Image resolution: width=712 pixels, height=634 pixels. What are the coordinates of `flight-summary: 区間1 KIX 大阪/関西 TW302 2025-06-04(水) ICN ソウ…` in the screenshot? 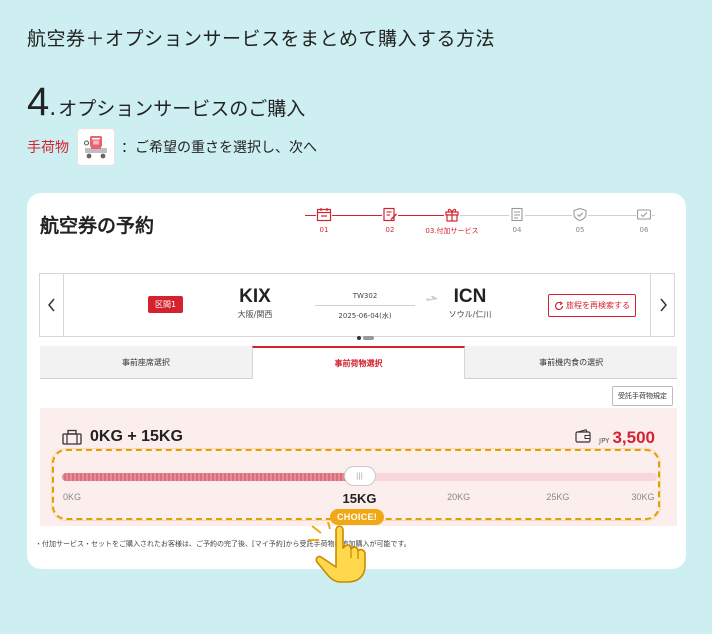 It's located at (357, 306).